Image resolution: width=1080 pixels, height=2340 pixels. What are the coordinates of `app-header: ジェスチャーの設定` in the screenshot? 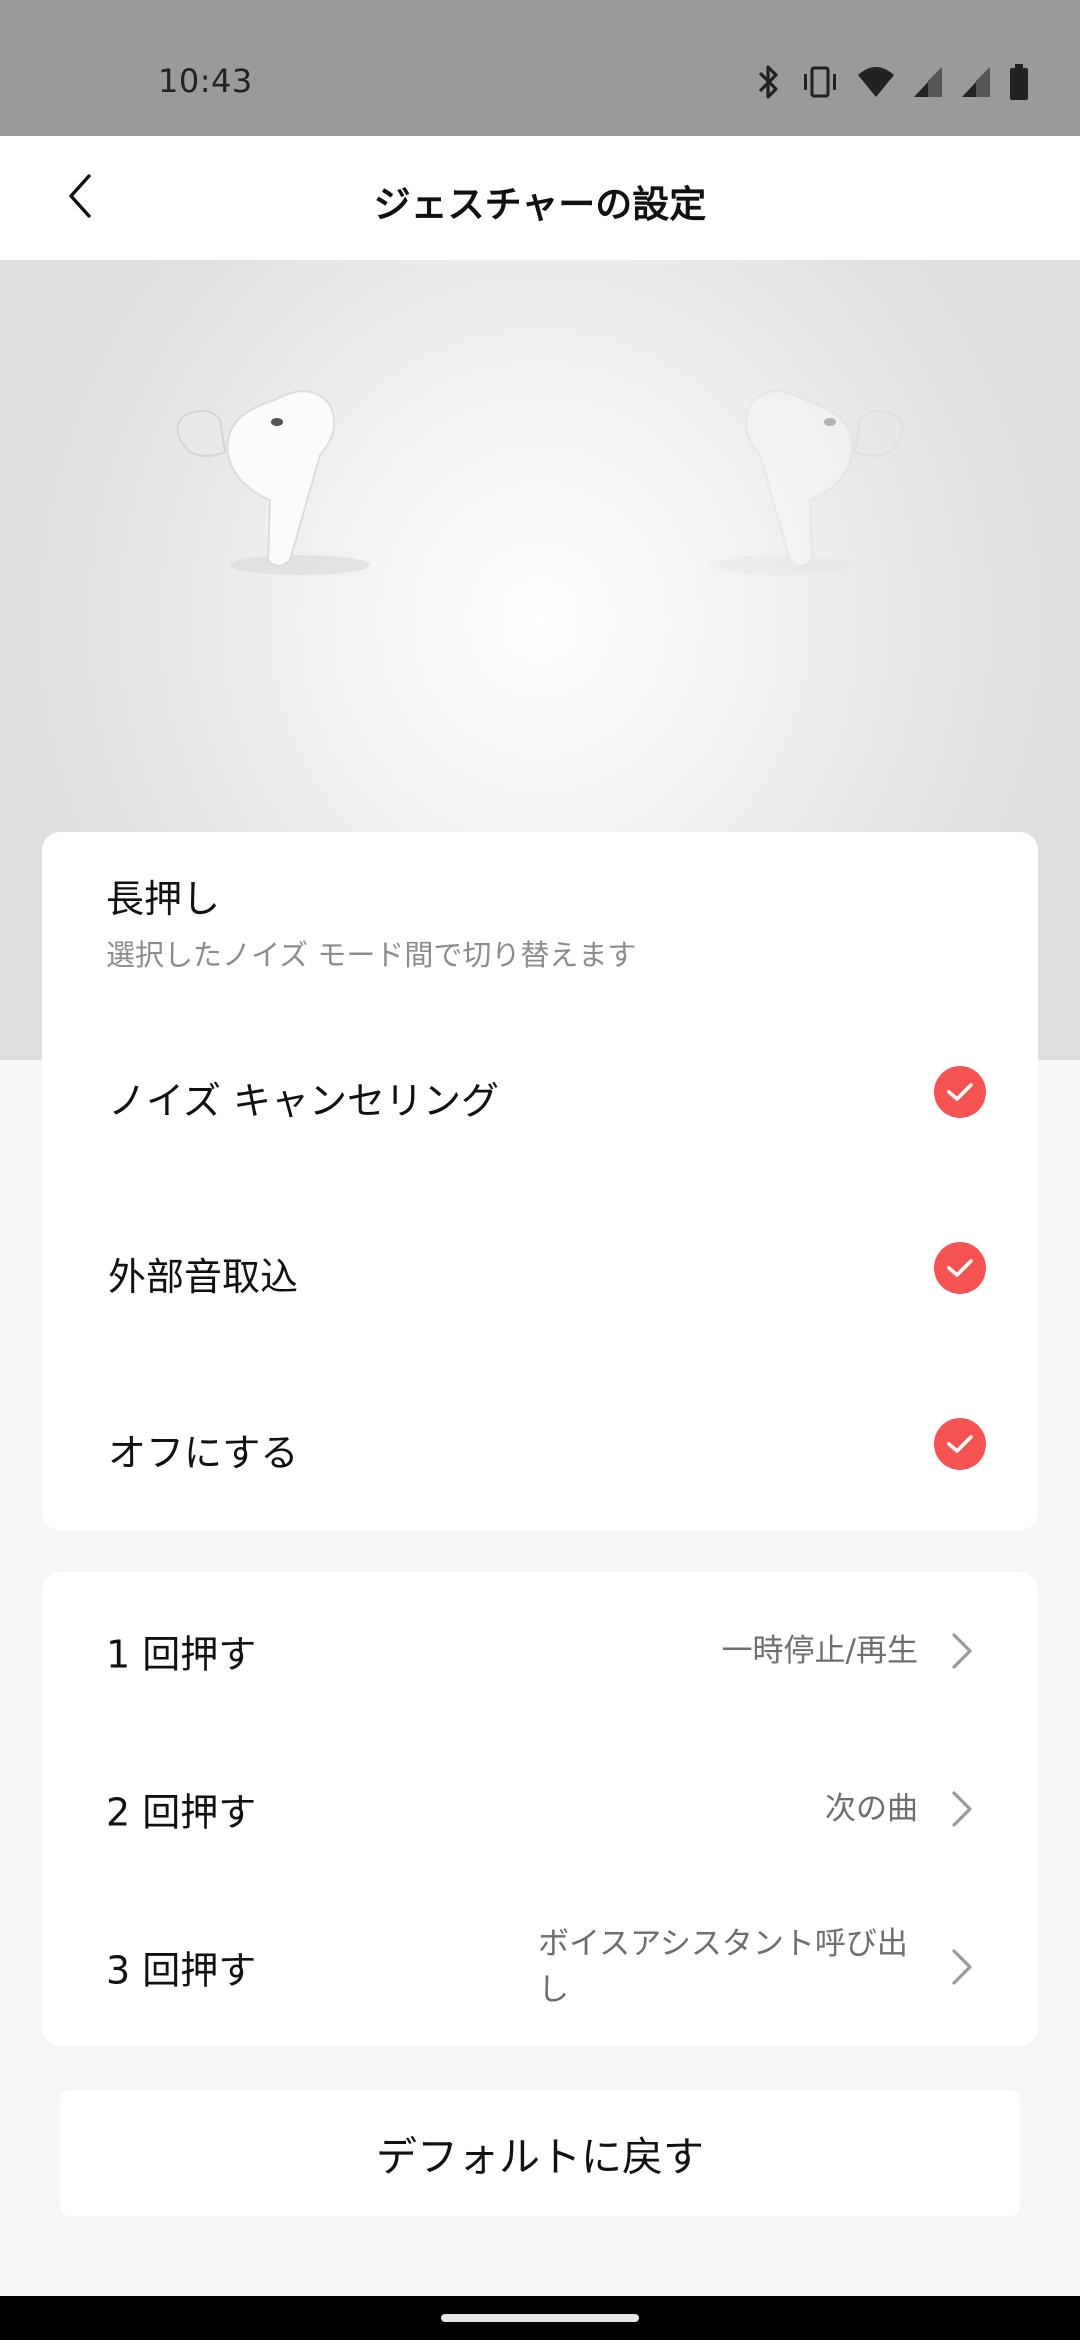 It's located at (540, 198).